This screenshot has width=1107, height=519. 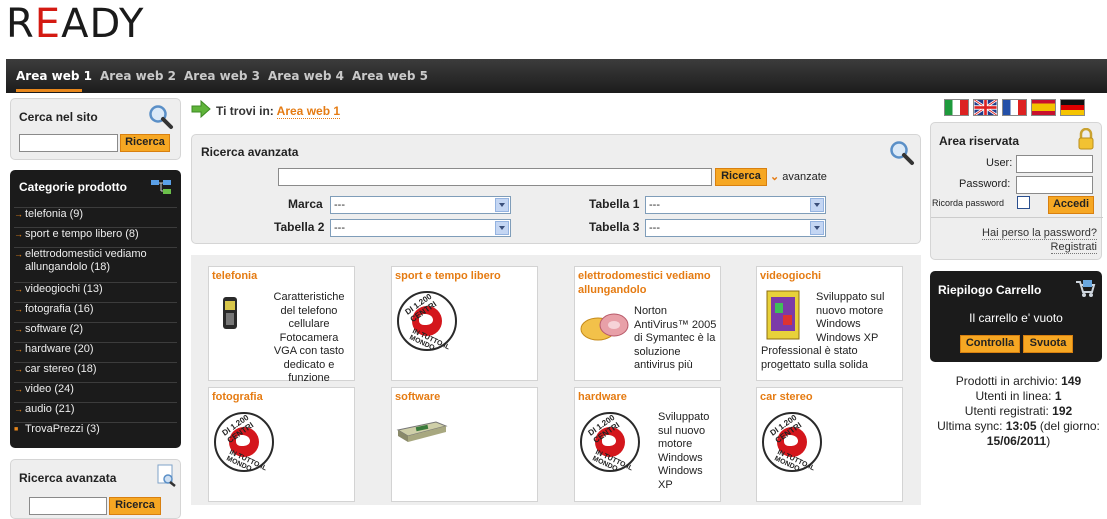 I want to click on nav-tab-area-web-4: Area web 4, so click(x=306, y=76).